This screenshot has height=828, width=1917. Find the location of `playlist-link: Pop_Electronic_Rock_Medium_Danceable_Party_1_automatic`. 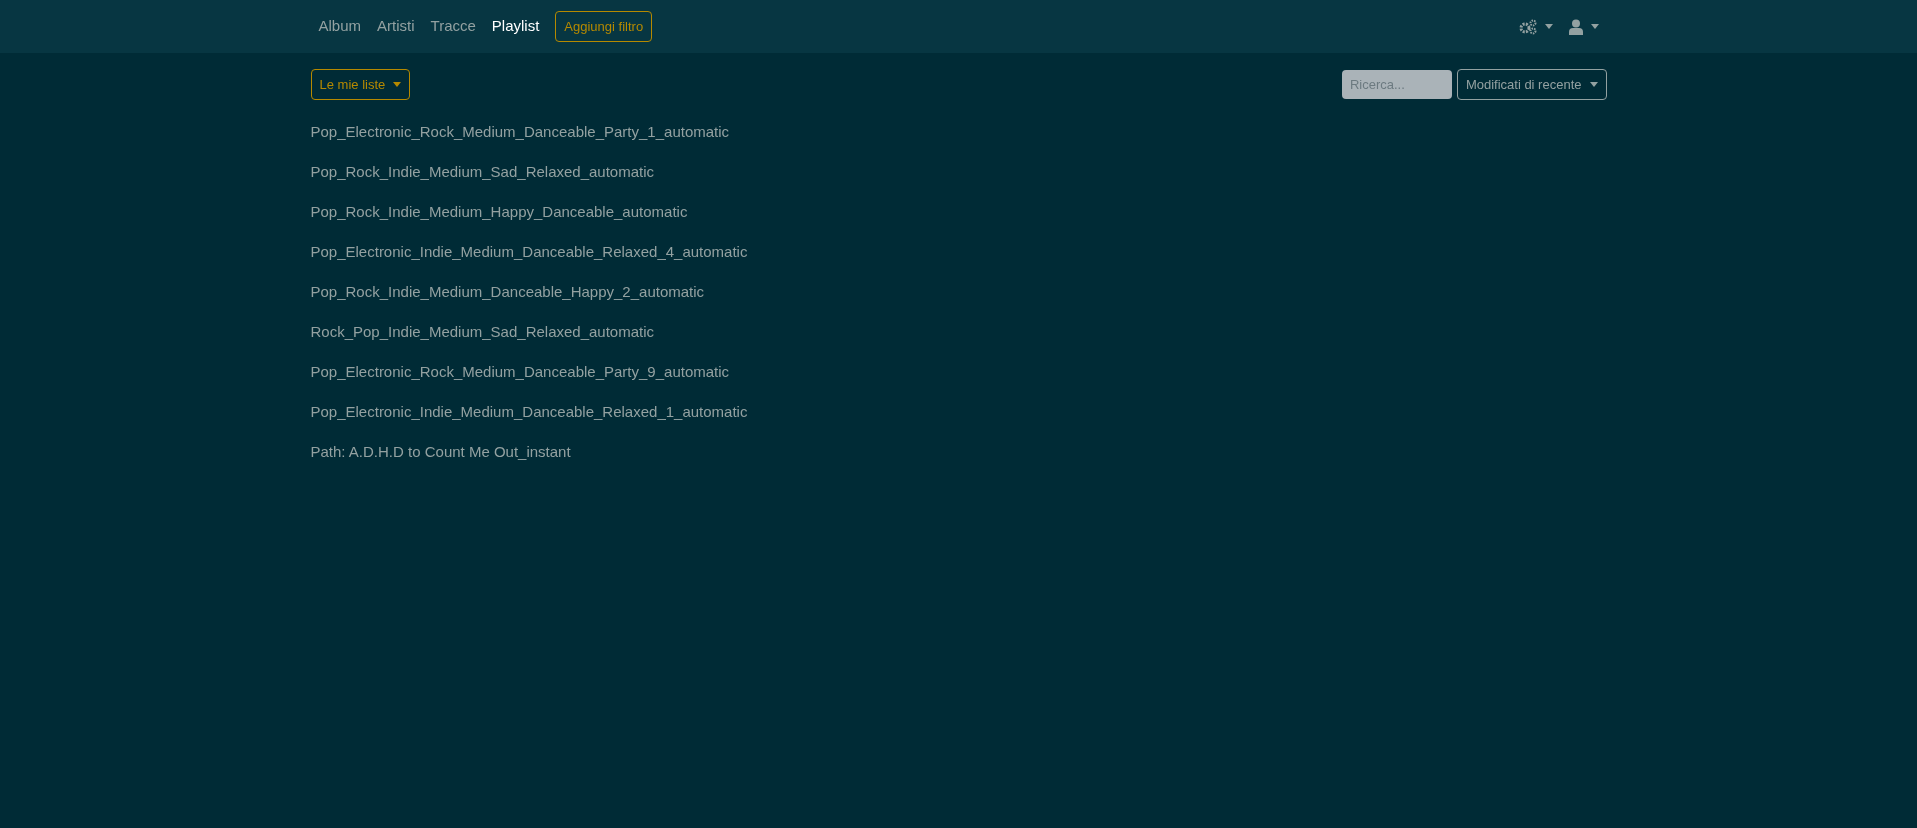

playlist-link: Pop_Electronic_Rock_Medium_Danceable_Party_1_automatic is located at coordinates (520, 132).